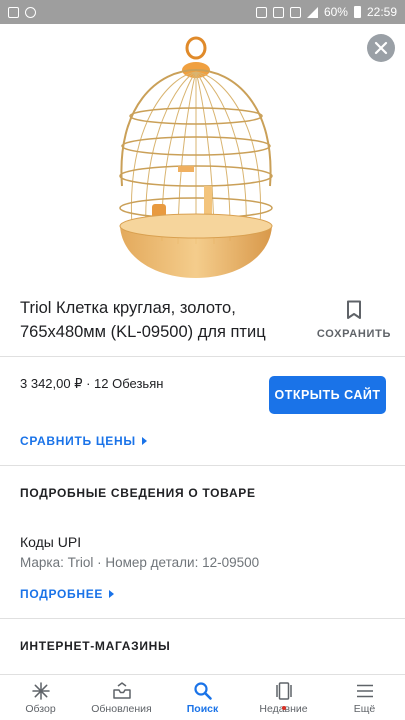 This screenshot has height=720, width=405. I want to click on more-label: ПОДРОБНЕЕ, so click(62, 594).